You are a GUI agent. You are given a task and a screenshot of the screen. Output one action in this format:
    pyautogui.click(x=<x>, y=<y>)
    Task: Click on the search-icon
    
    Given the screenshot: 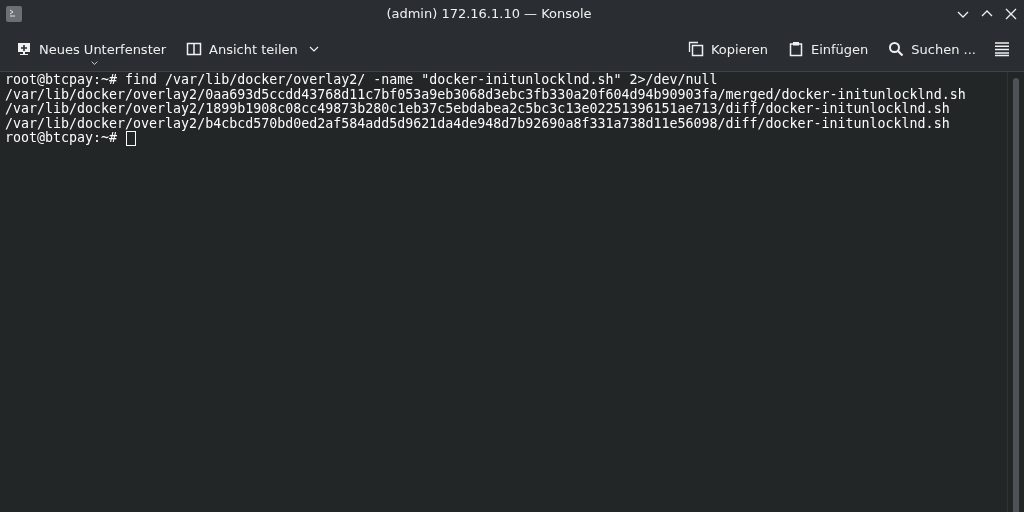 What is the action you would take?
    pyautogui.click(x=896, y=49)
    